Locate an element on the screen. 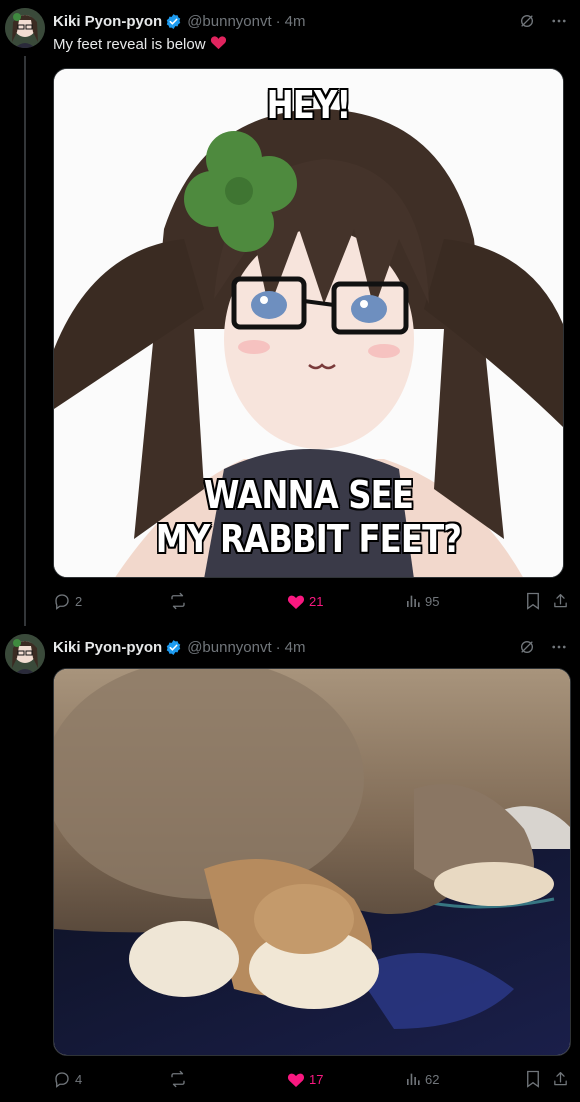 The image size is (580, 1102). reply-button: 4 is located at coordinates (67, 1079).